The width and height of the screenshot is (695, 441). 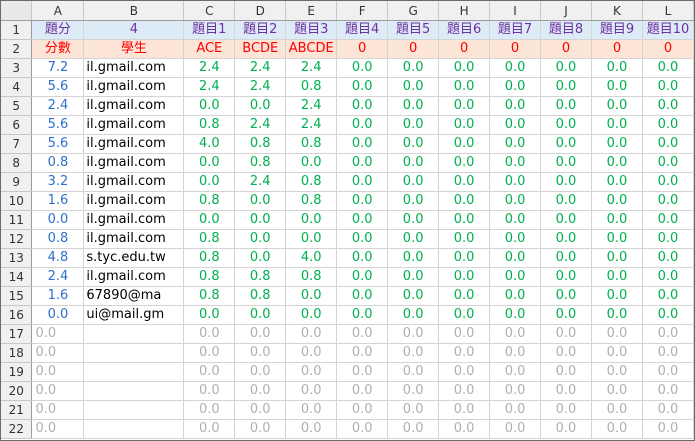 What do you see at coordinates (58, 201) in the screenshot?
I see `score-cell: 1.6` at bounding box center [58, 201].